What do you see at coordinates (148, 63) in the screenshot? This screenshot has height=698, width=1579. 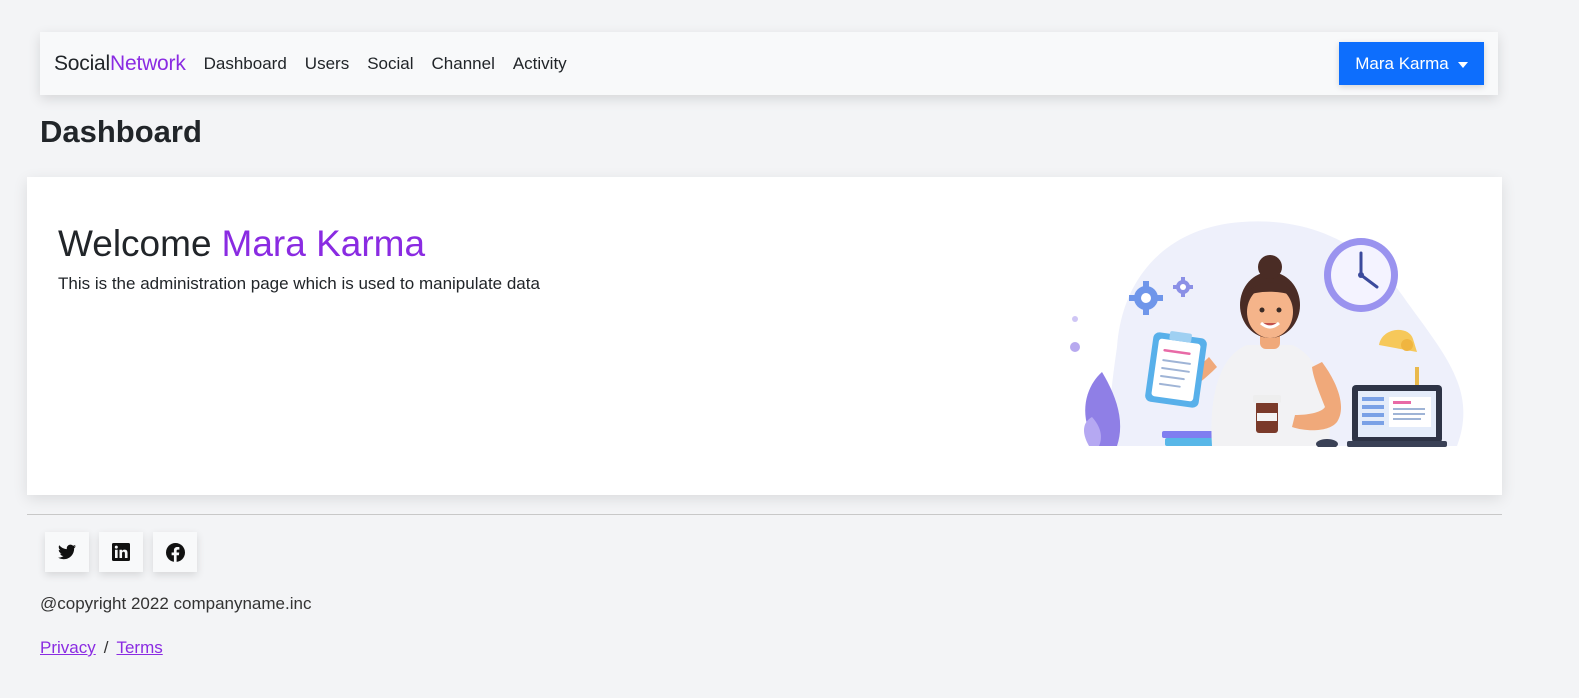 I see `brand-text-network: Network` at bounding box center [148, 63].